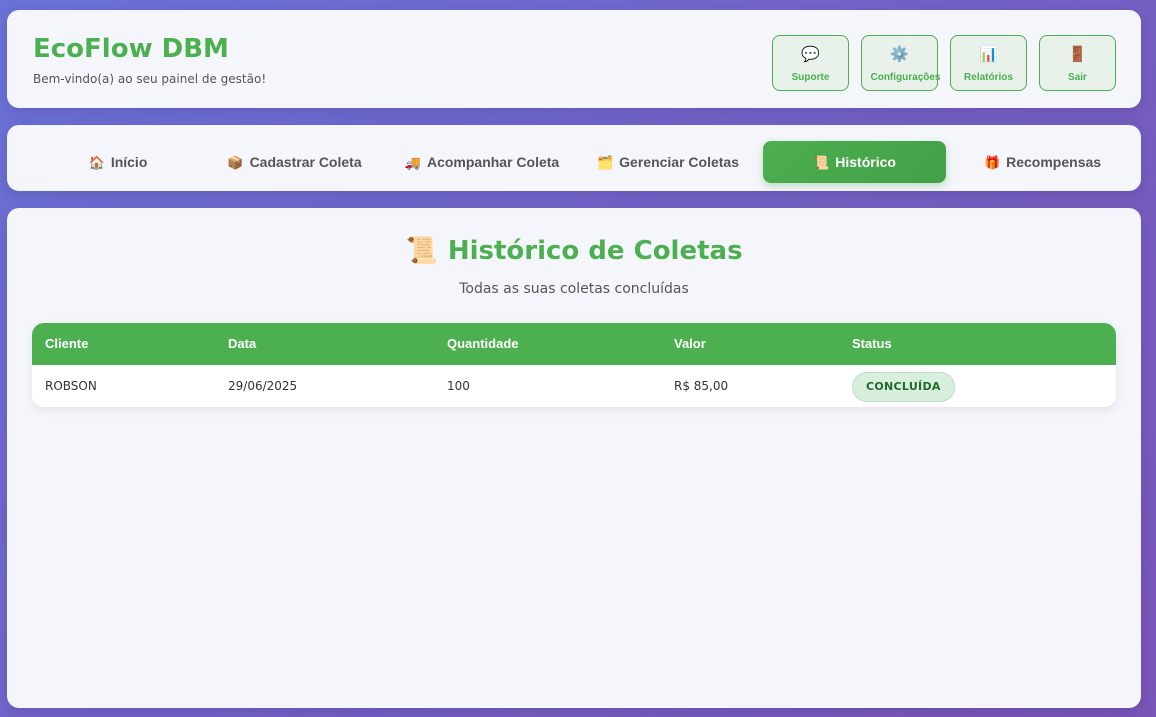 The height and width of the screenshot is (717, 1156). I want to click on reports-button: 📊 Relatórios, so click(988, 63).